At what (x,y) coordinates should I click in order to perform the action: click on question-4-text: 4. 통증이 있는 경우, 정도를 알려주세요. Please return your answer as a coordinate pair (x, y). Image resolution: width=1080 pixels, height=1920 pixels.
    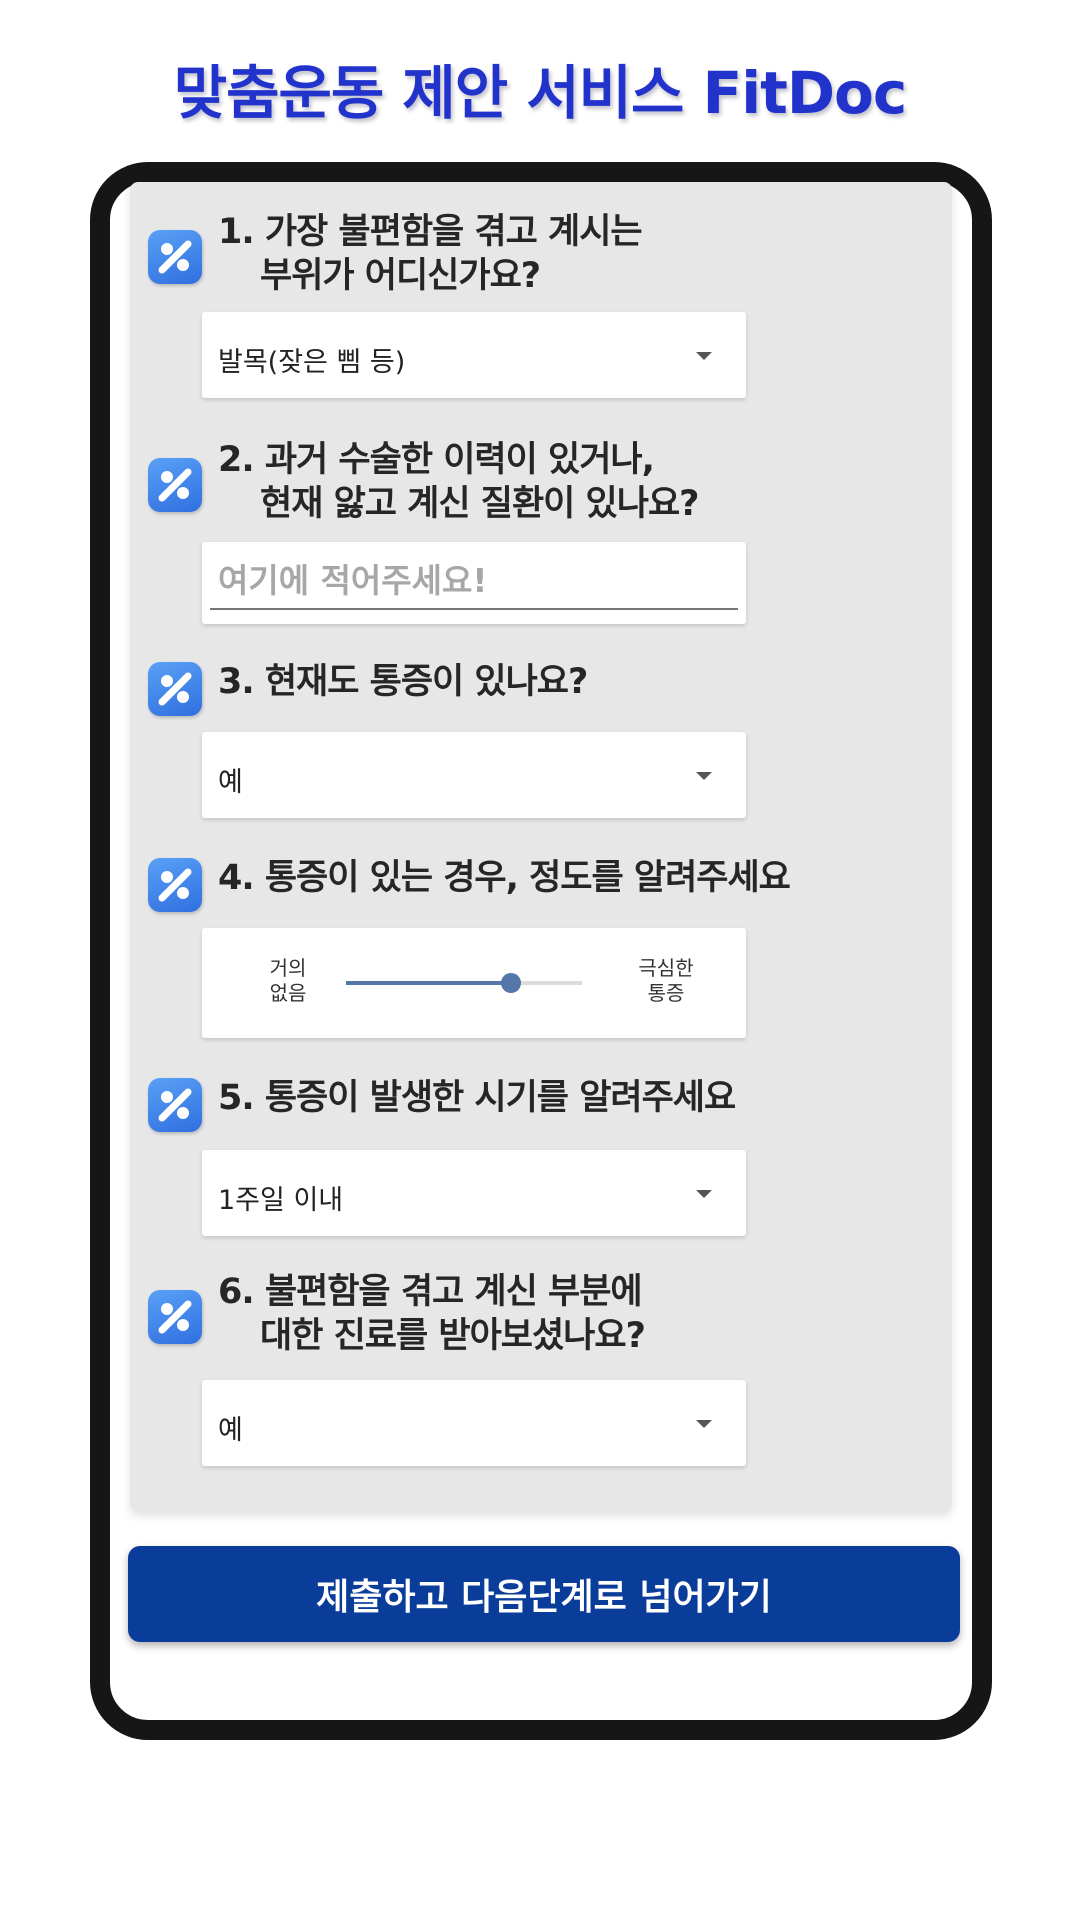
    Looking at the image, I should click on (504, 878).